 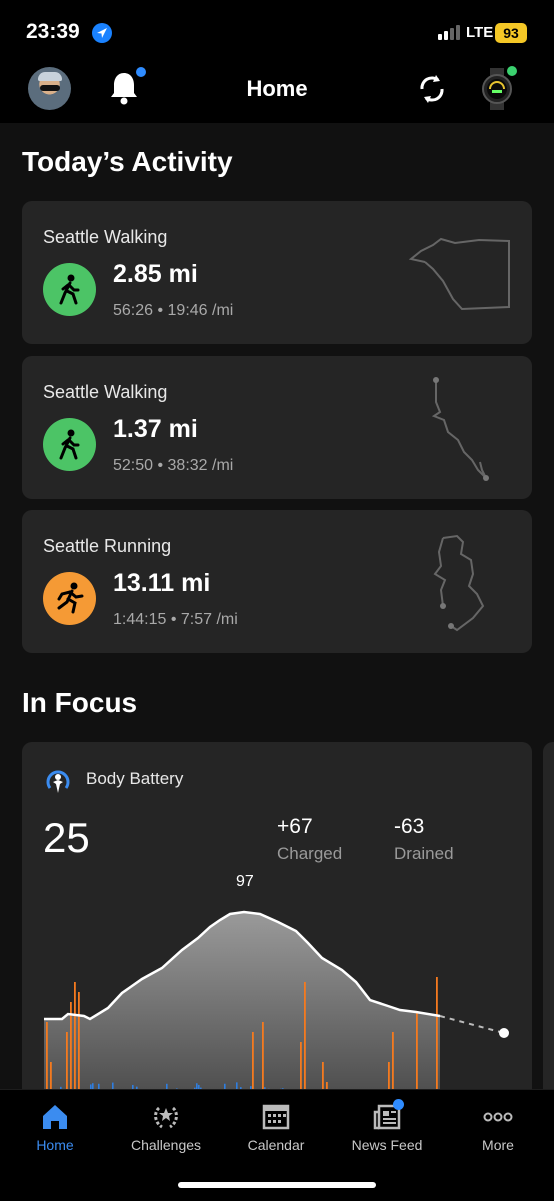 I want to click on activity-name: Seattle Running, so click(x=107, y=546).